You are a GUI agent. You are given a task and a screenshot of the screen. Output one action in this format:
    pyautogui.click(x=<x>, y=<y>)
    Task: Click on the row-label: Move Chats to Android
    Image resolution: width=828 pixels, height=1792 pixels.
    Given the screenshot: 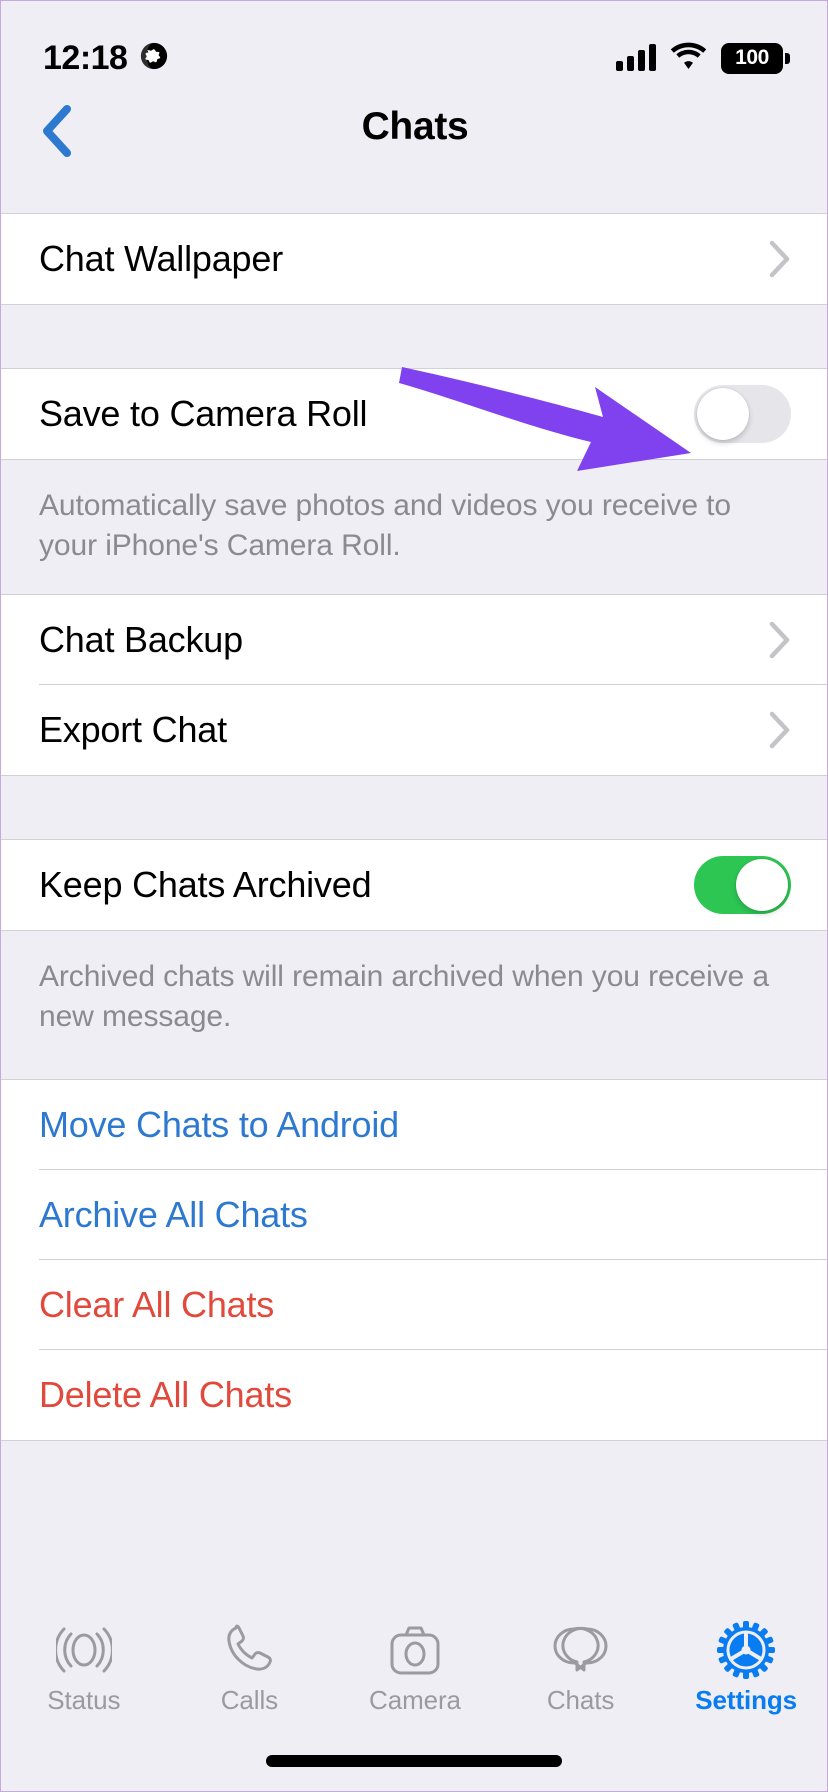 What is the action you would take?
    pyautogui.click(x=219, y=1124)
    